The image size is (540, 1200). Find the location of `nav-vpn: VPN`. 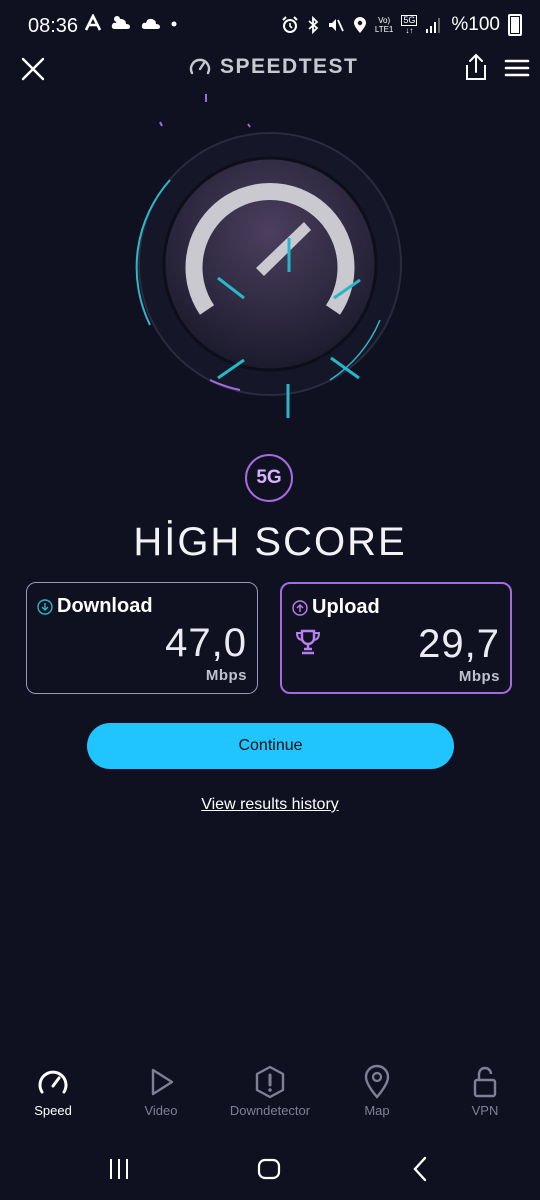

nav-vpn: VPN is located at coordinates (485, 1091).